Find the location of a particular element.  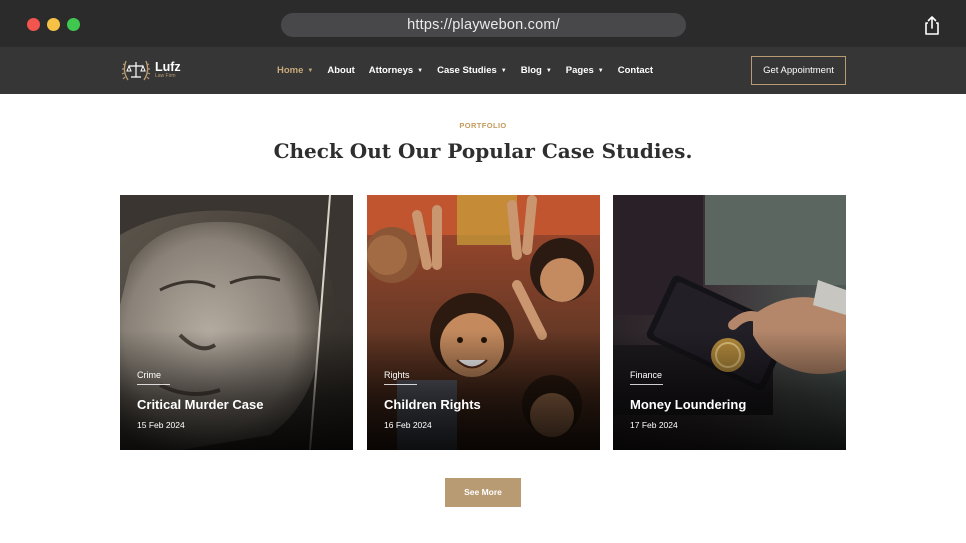

case-study-card-rights: Rights Children Rights 16 Feb 2024 is located at coordinates (483, 322).